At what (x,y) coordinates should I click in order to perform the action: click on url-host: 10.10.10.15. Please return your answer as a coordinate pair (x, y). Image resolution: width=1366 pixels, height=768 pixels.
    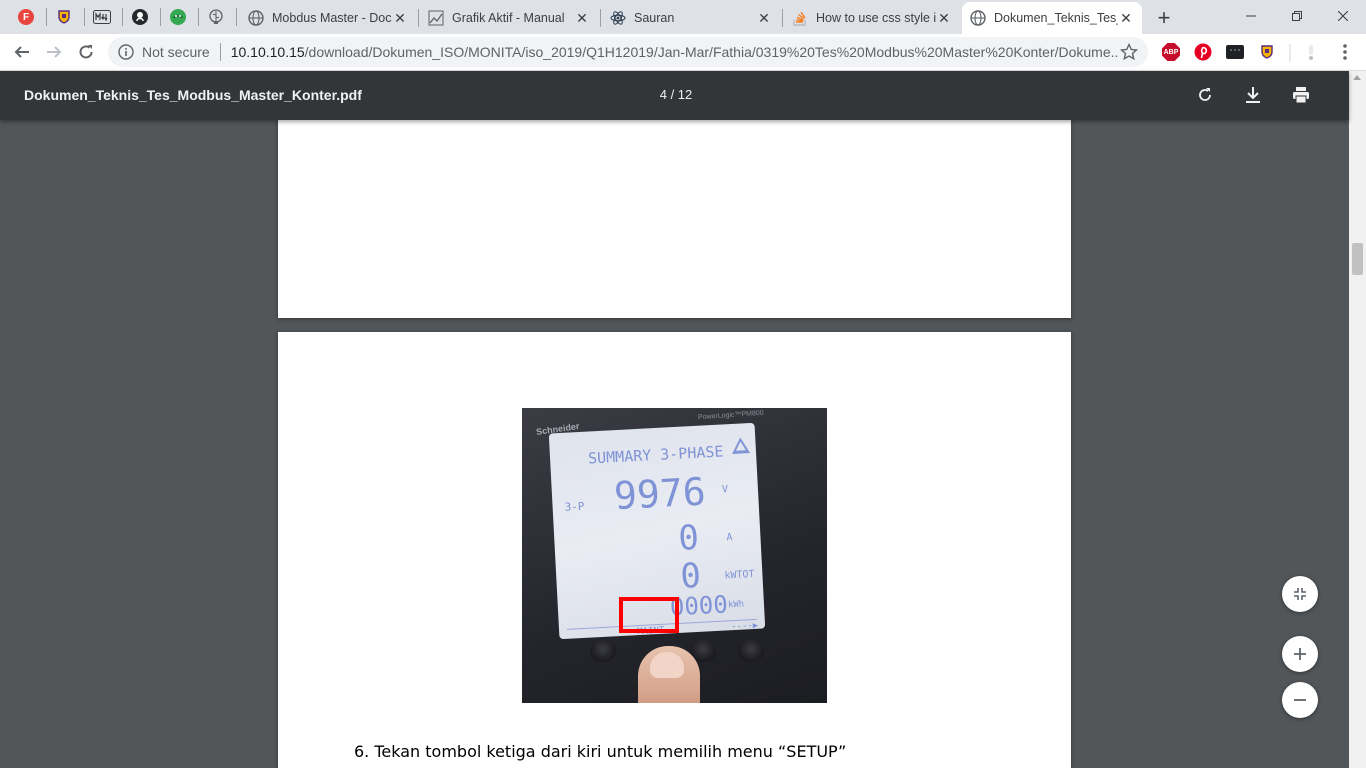
    Looking at the image, I should click on (267, 52).